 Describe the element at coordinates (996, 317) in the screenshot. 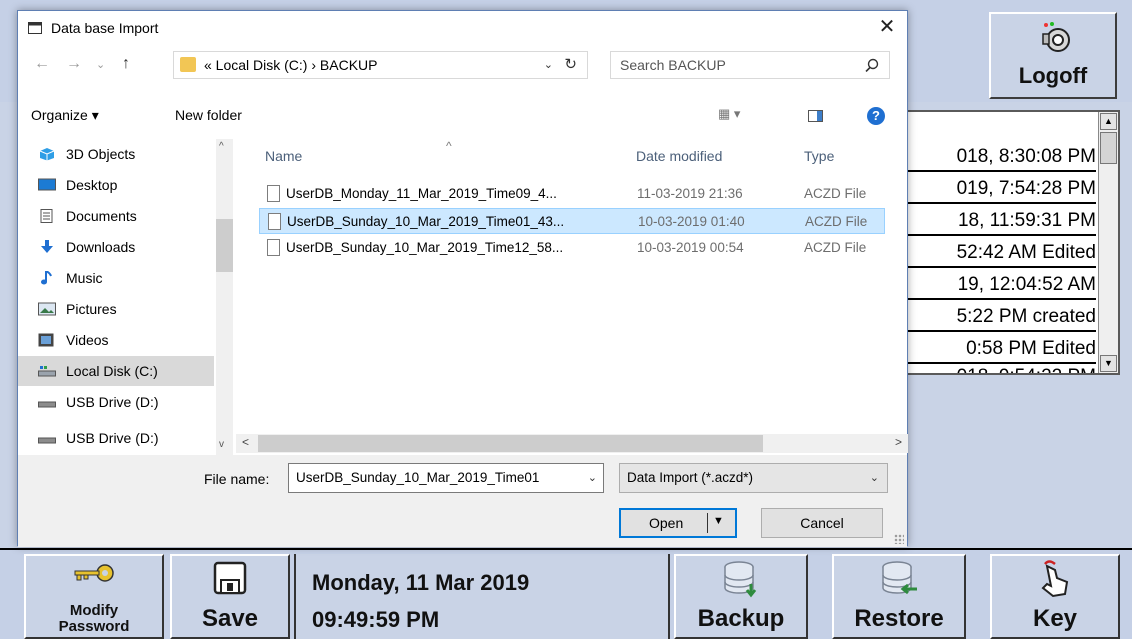

I see `log-line: 5:22 PM created` at that location.